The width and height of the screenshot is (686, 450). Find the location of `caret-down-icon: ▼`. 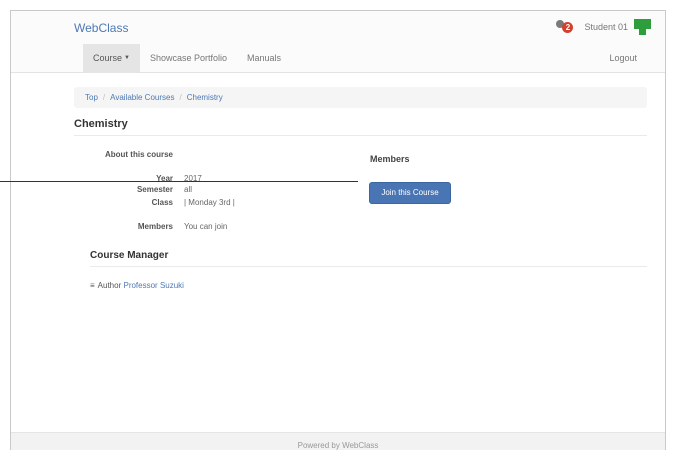

caret-down-icon: ▼ is located at coordinates (127, 58).